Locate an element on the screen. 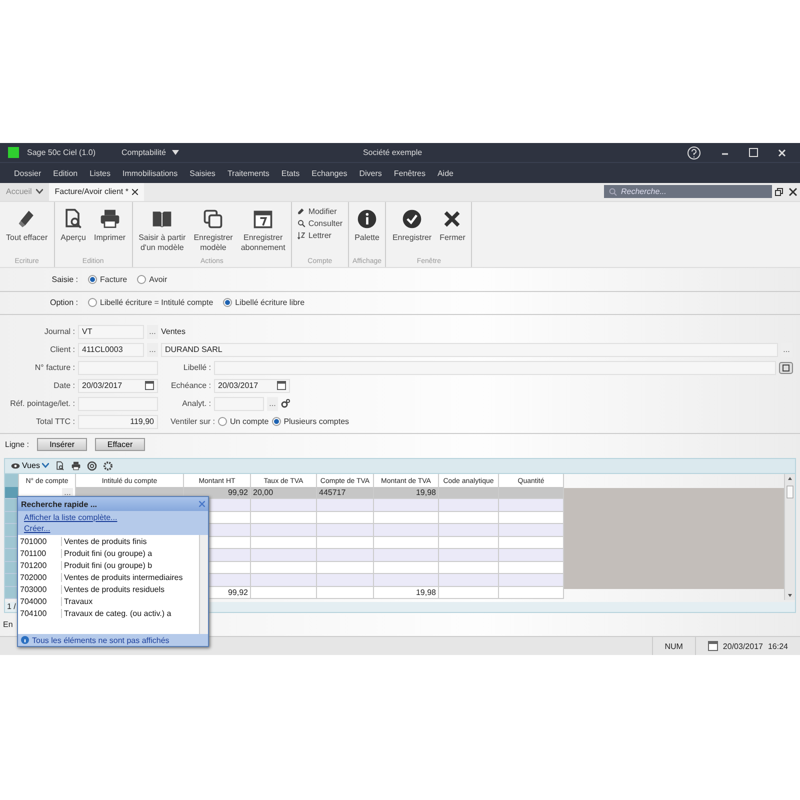  radio-option: Un compte is located at coordinates (243, 421).